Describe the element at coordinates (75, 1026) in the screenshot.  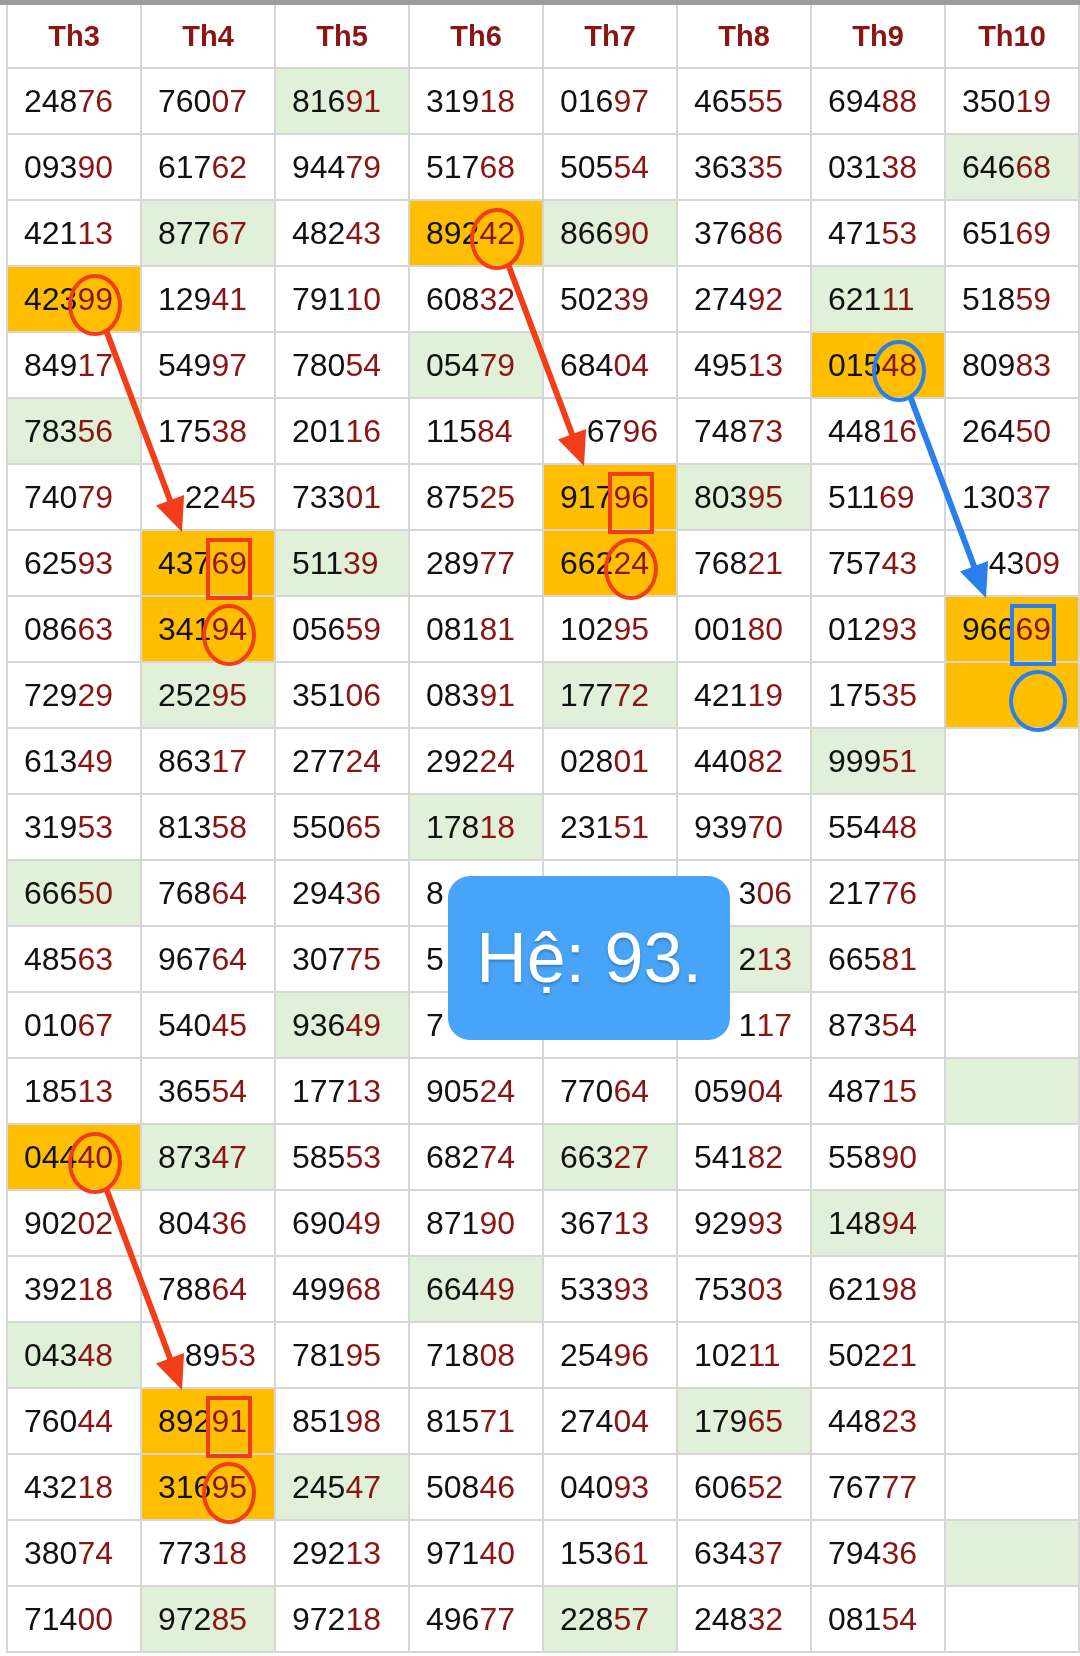
I see `table-cell: 01067` at that location.